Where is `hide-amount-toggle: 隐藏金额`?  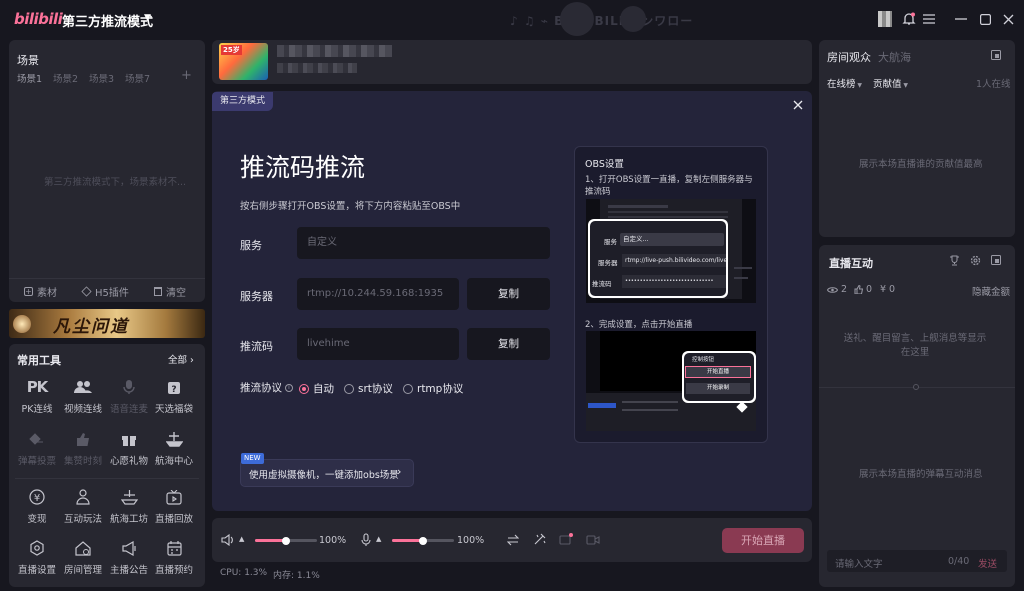
hide-amount-toggle: 隐藏金额 is located at coordinates (991, 291).